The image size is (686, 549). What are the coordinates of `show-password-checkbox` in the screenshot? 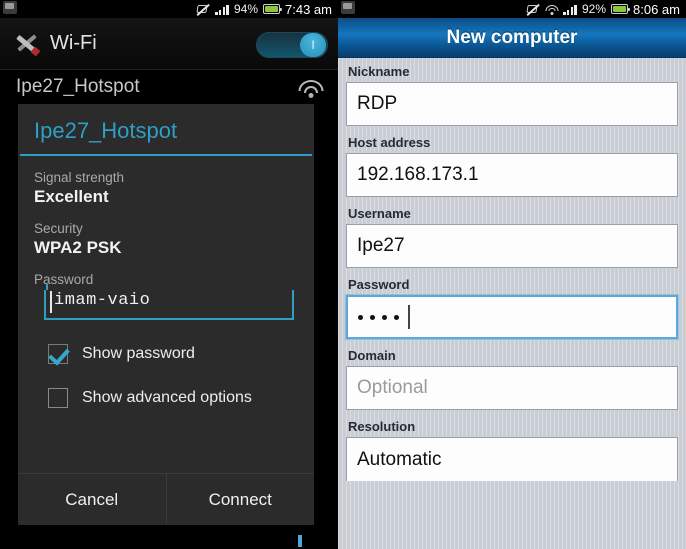 It's located at (58, 354).